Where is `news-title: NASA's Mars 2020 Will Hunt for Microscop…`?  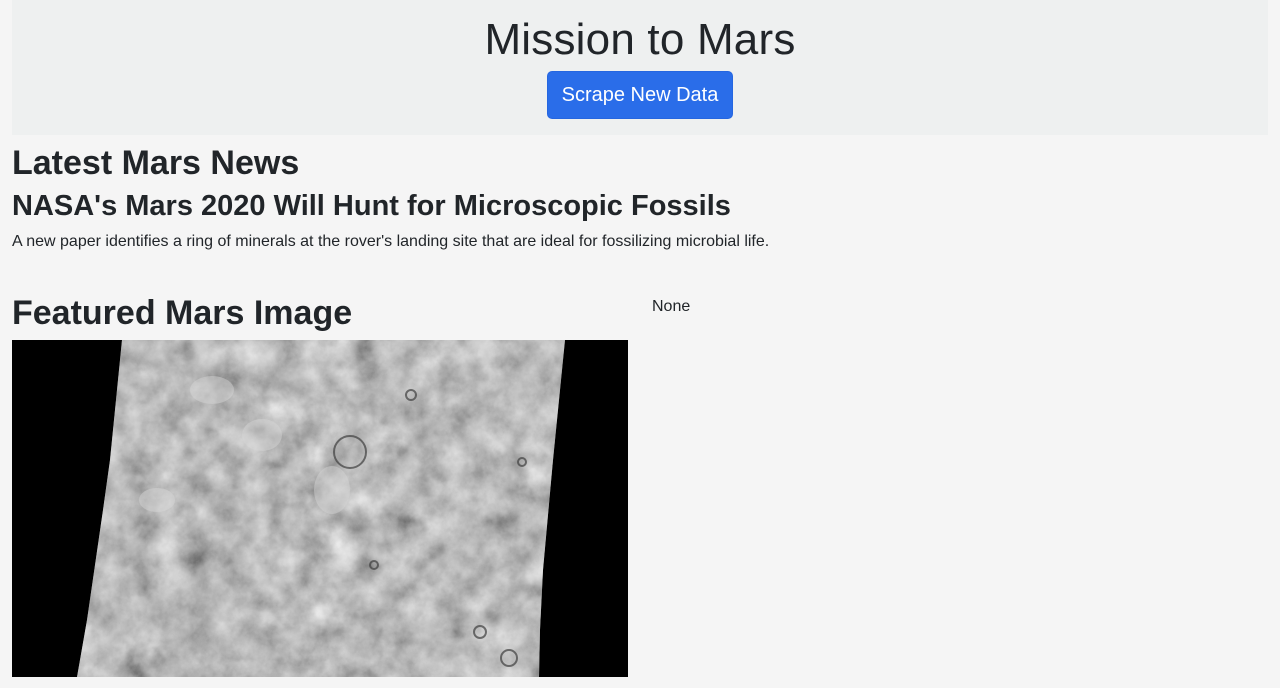 news-title: NASA's Mars 2020 Will Hunt for Microscop… is located at coordinates (371, 206).